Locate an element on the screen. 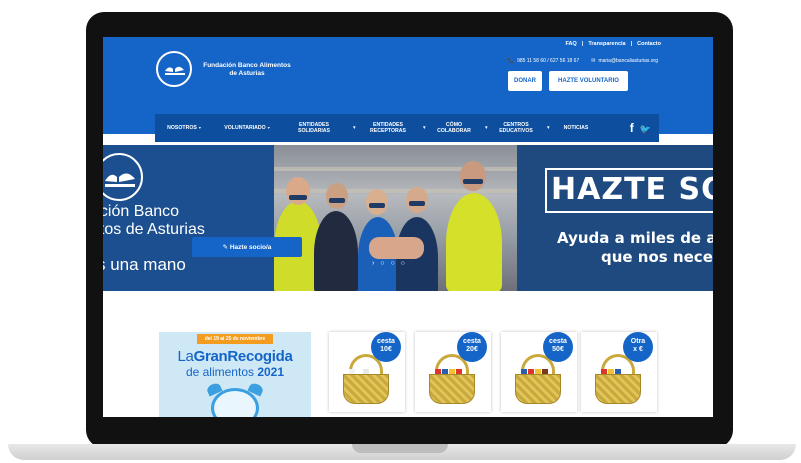 The height and width of the screenshot is (463, 801). hazte-socio-title: HAZTE SO is located at coordinates (632, 189).